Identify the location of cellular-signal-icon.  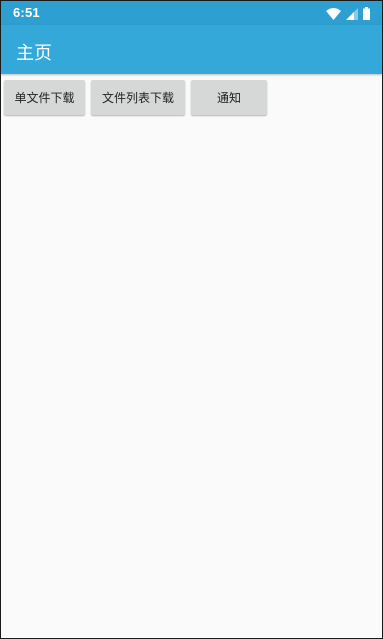
(352, 14).